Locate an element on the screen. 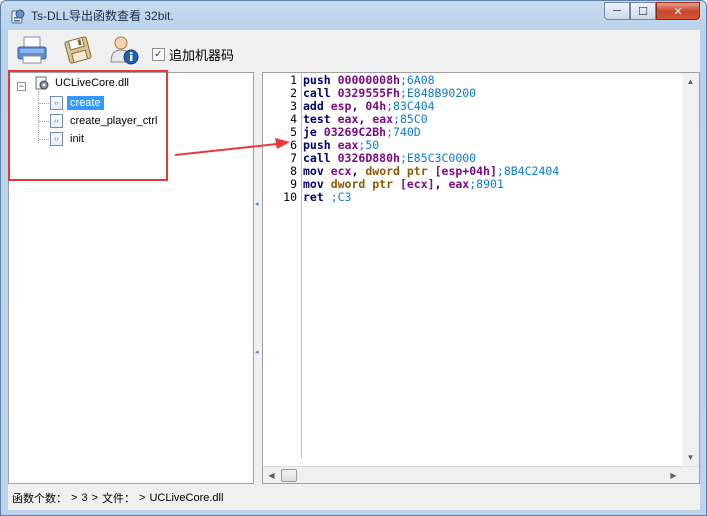 This screenshot has height=516, width=707. user-info-icon is located at coordinates (124, 50).